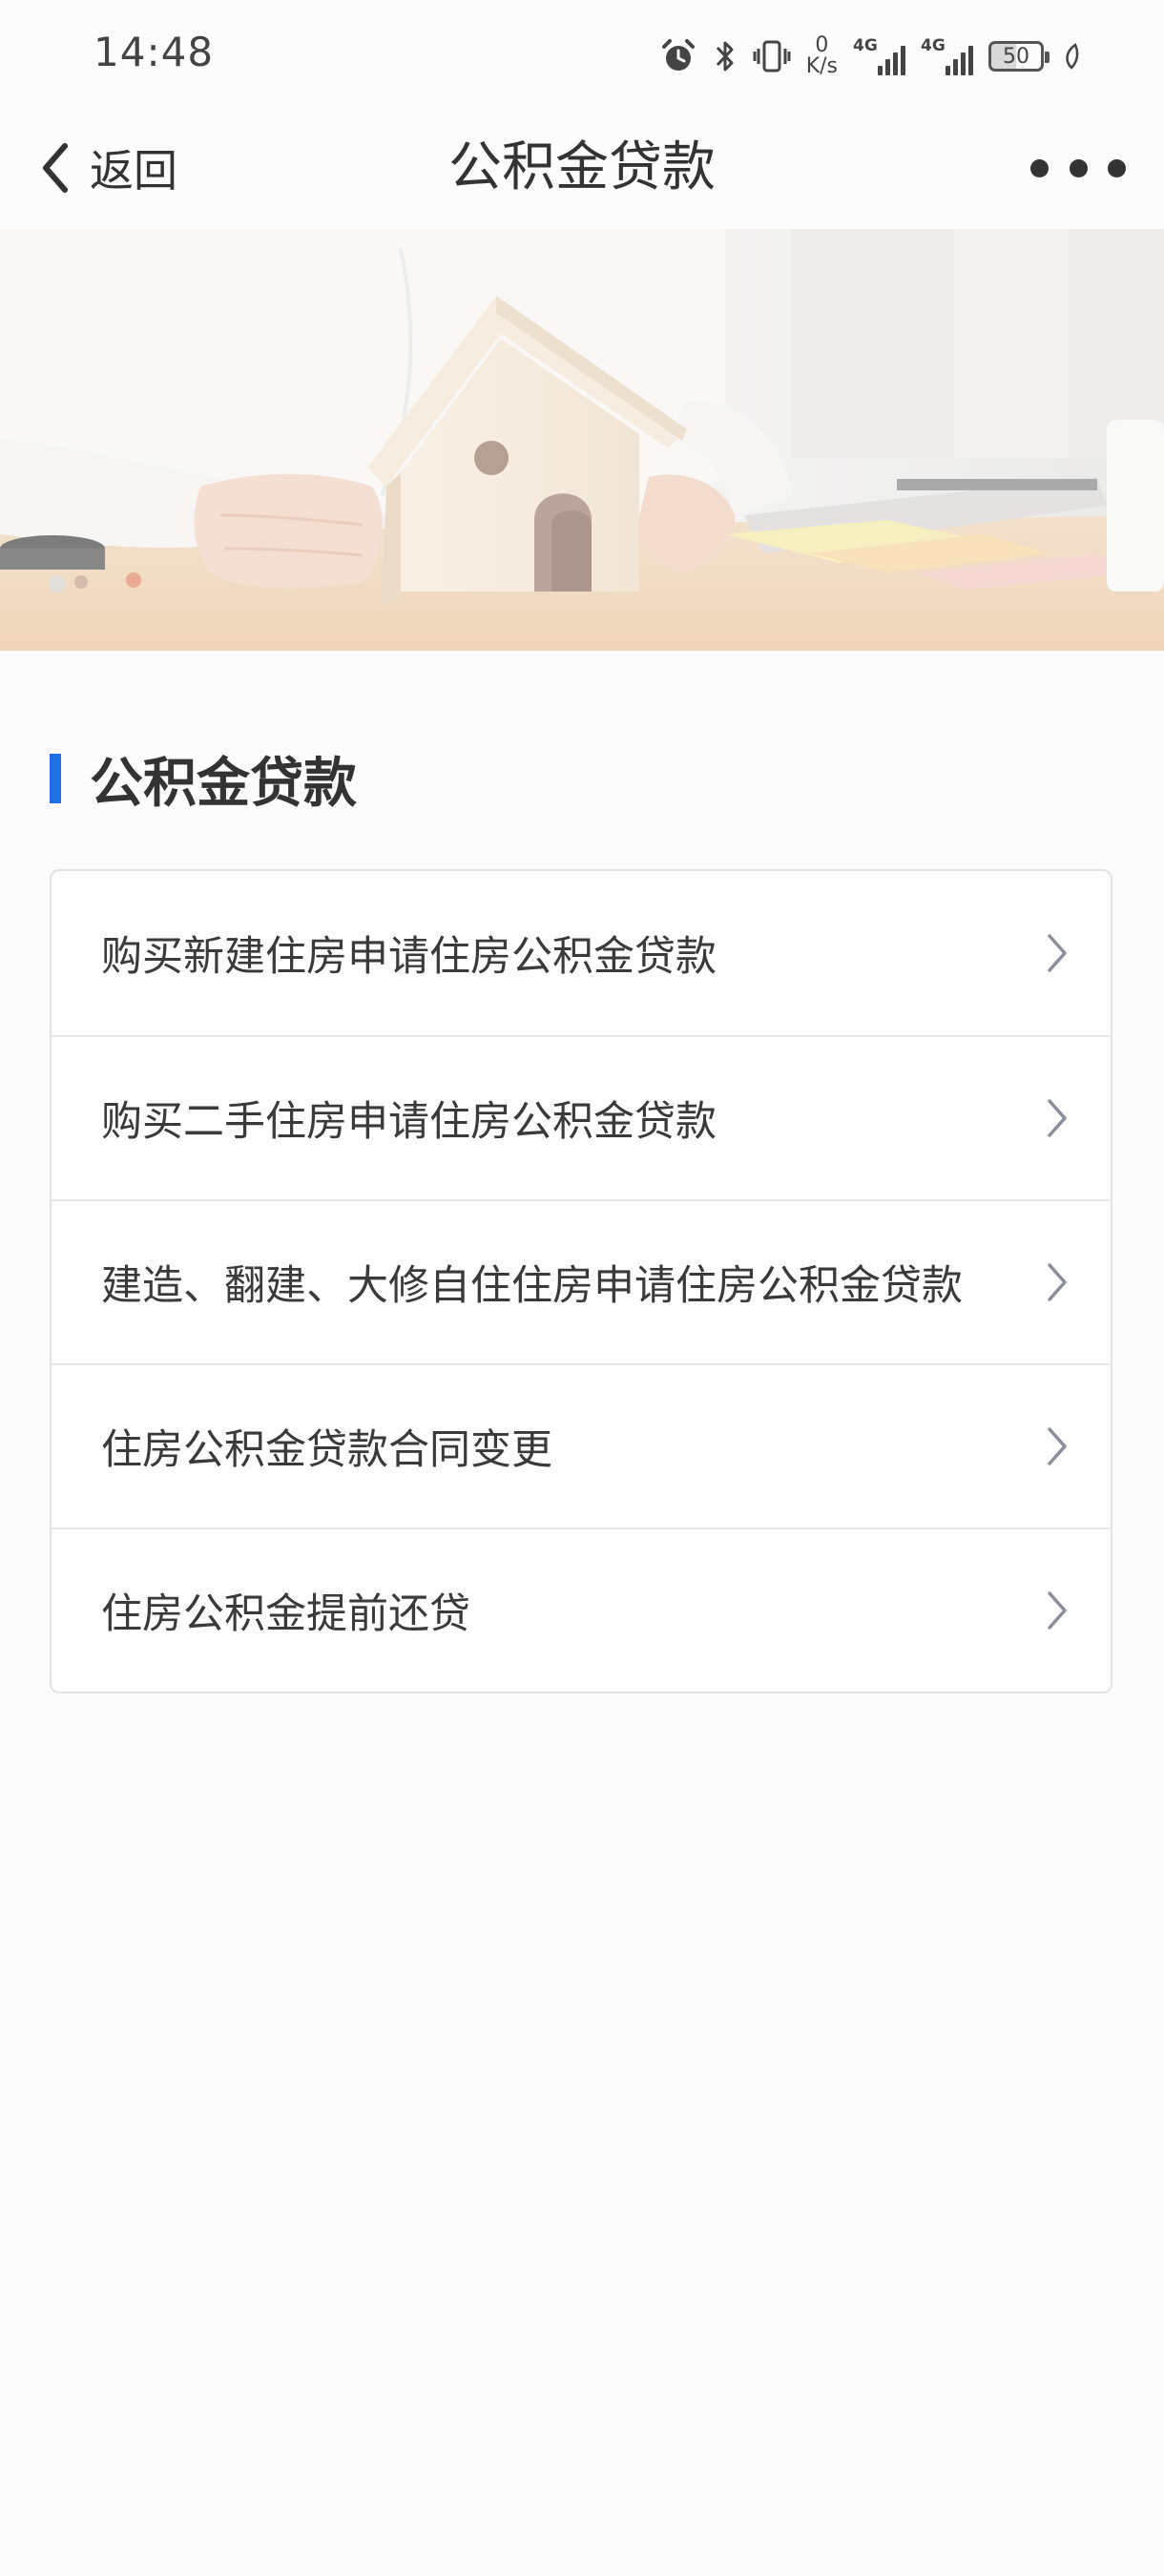  What do you see at coordinates (55, 778) in the screenshot?
I see `section-marker` at bounding box center [55, 778].